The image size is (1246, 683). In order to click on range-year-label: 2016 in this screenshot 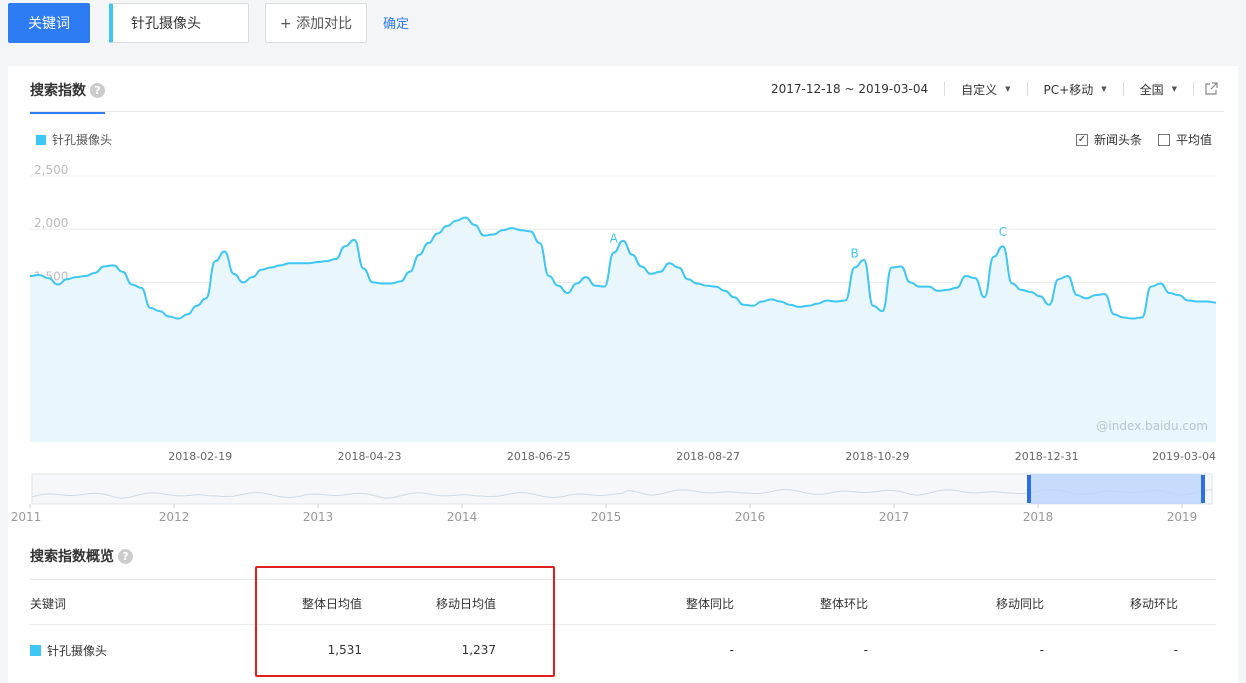, I will do `click(750, 517)`.